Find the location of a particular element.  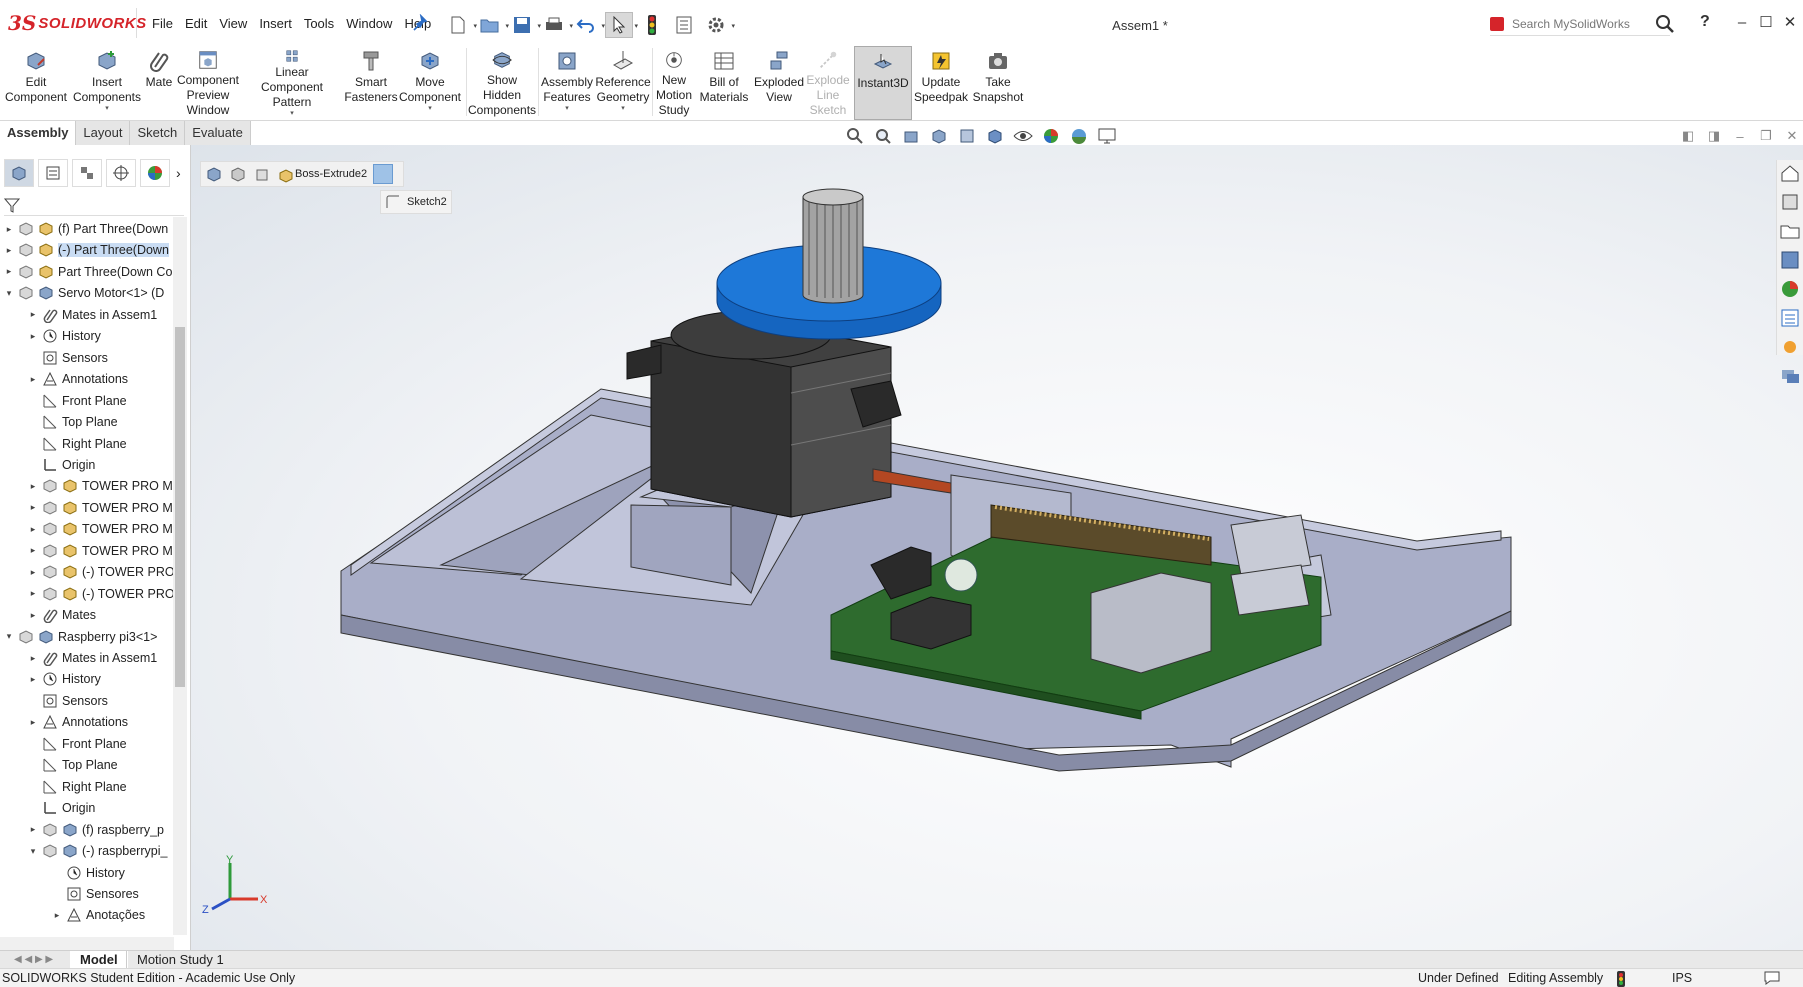

tab-assembly: Assembly is located at coordinates (38, 133).